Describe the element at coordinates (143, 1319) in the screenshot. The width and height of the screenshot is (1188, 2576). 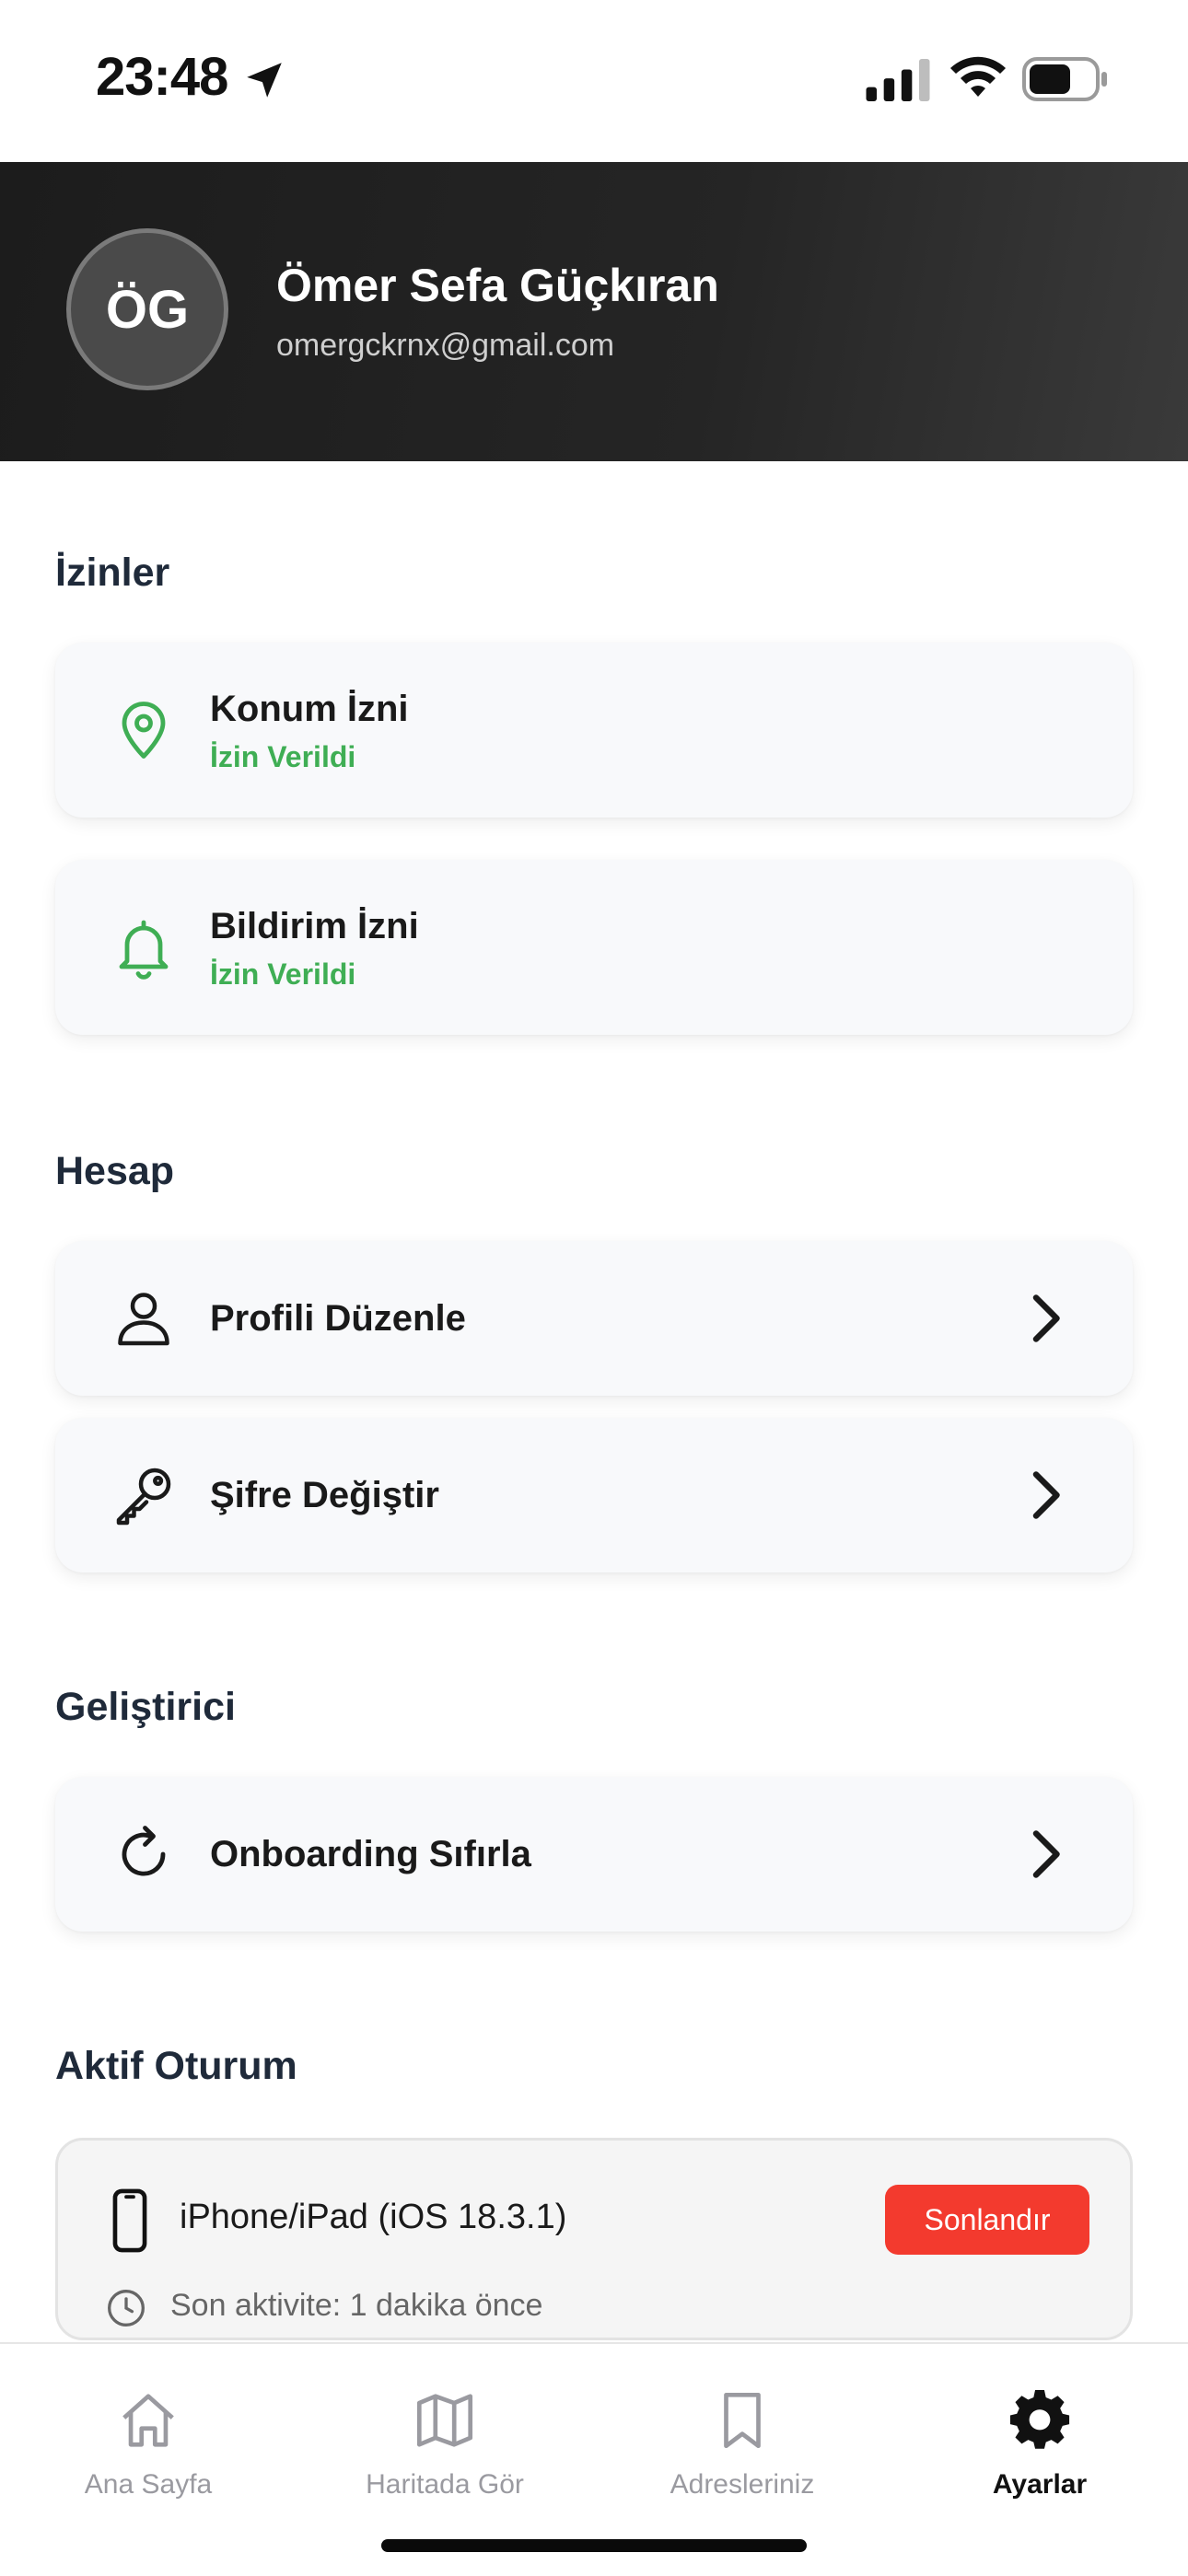
I see `user-icon` at that location.